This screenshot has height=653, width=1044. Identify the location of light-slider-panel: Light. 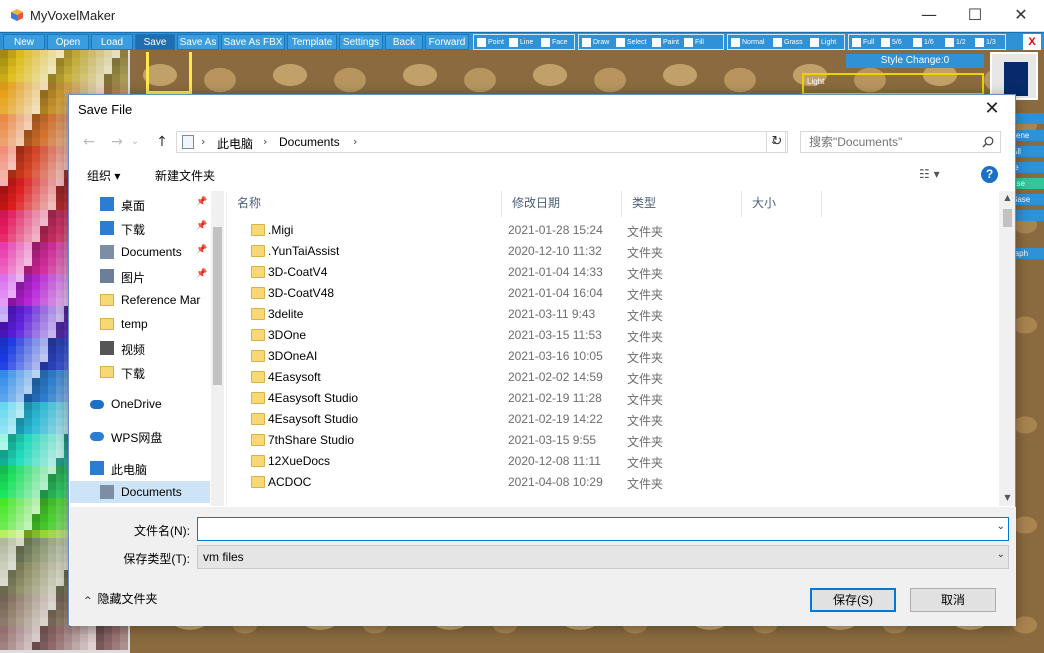
(893, 84).